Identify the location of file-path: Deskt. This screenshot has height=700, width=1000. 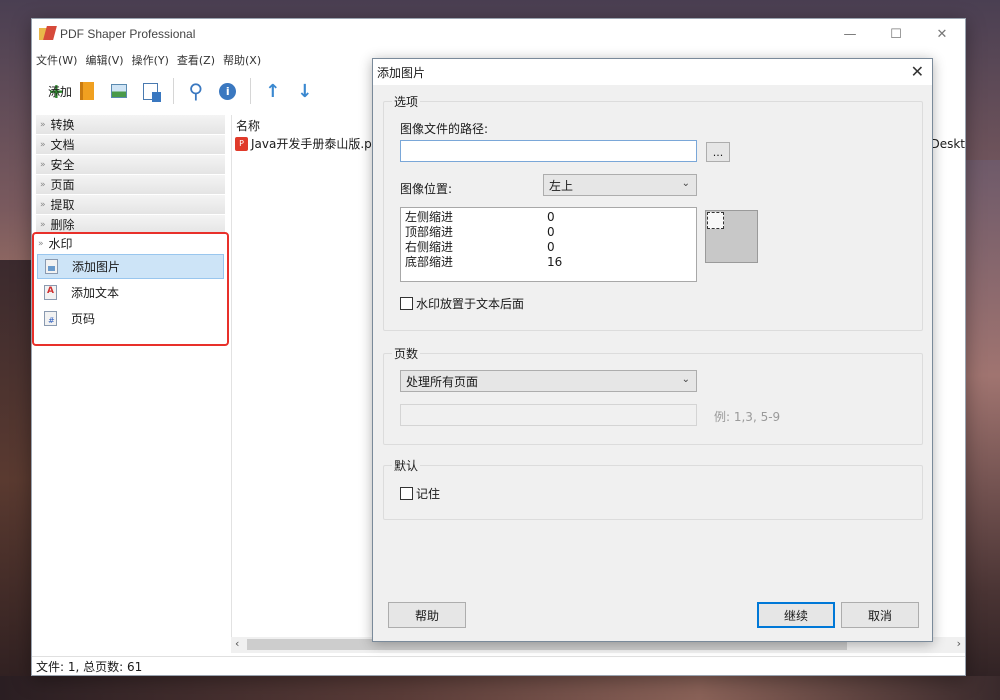
(947, 144).